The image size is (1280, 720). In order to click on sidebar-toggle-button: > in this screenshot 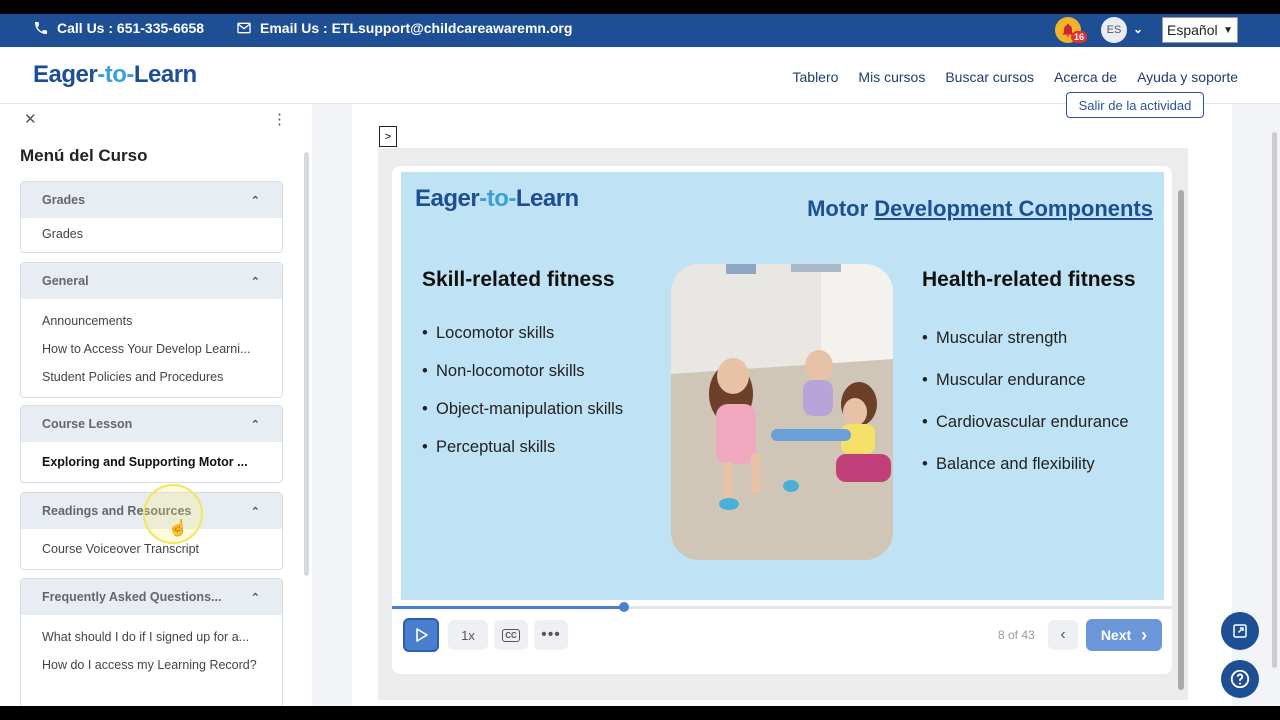, I will do `click(388, 136)`.